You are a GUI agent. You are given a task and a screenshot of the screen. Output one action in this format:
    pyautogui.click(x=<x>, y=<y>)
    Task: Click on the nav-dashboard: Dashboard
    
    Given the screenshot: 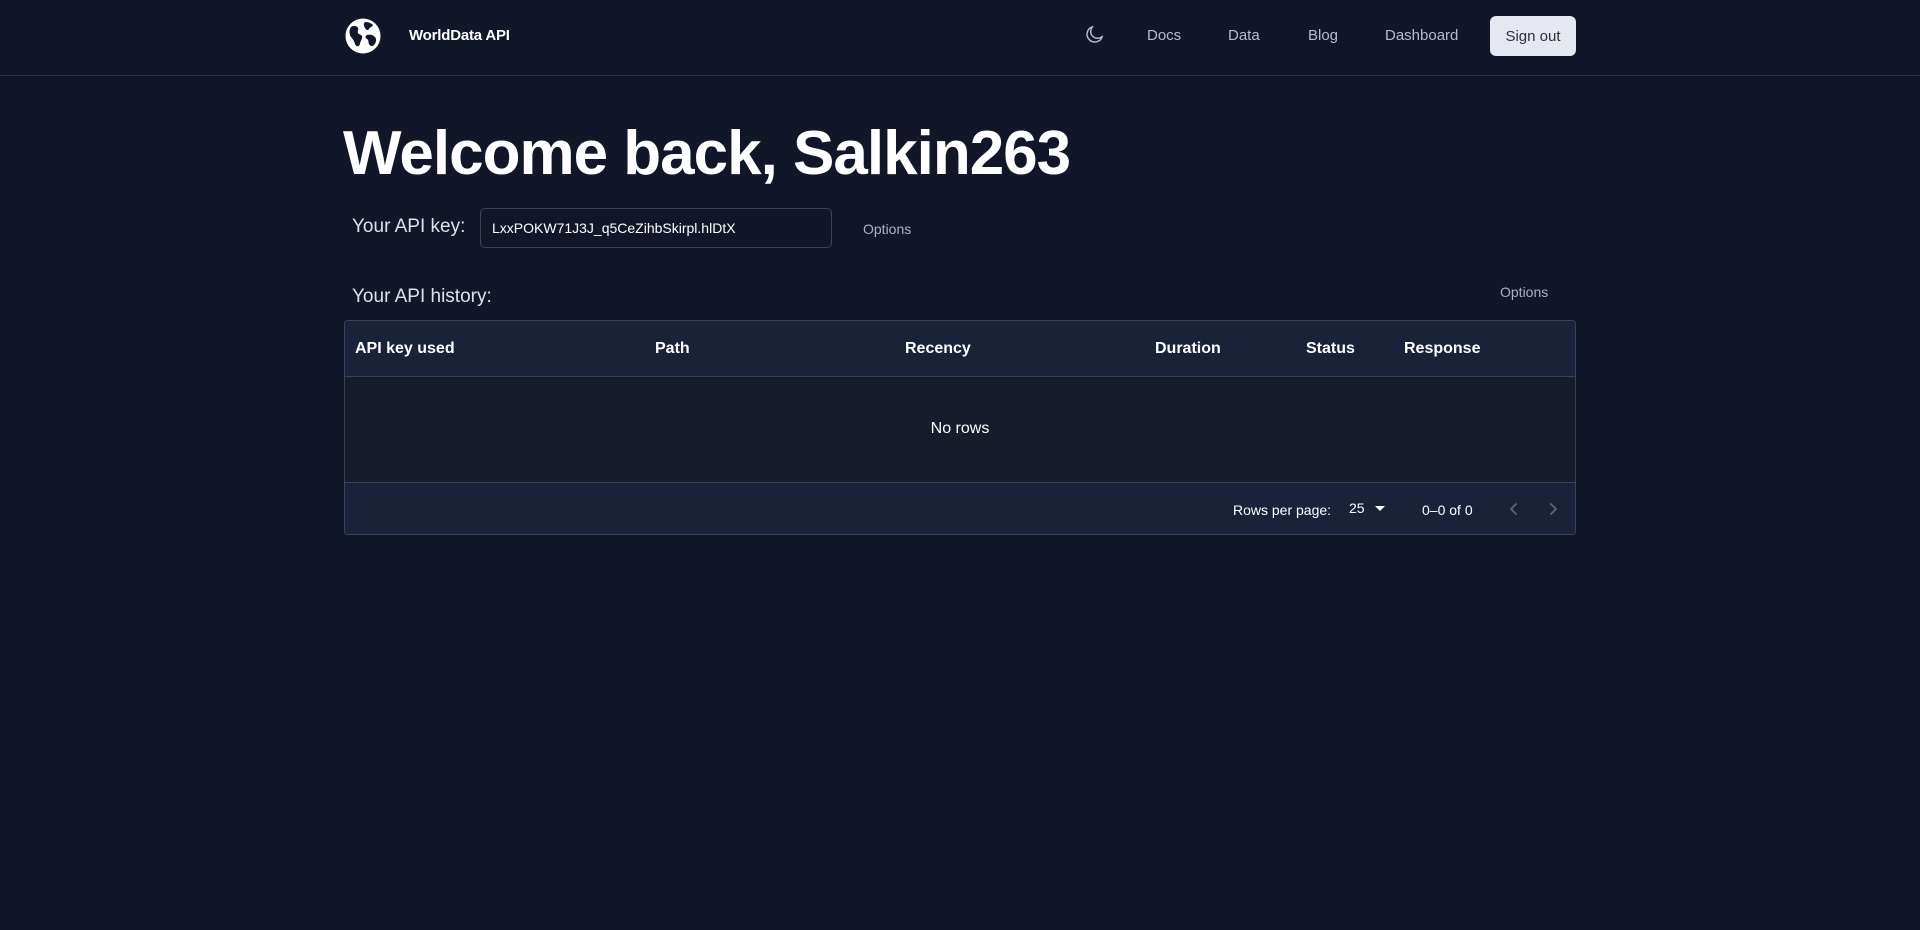 What is the action you would take?
    pyautogui.click(x=1421, y=35)
    